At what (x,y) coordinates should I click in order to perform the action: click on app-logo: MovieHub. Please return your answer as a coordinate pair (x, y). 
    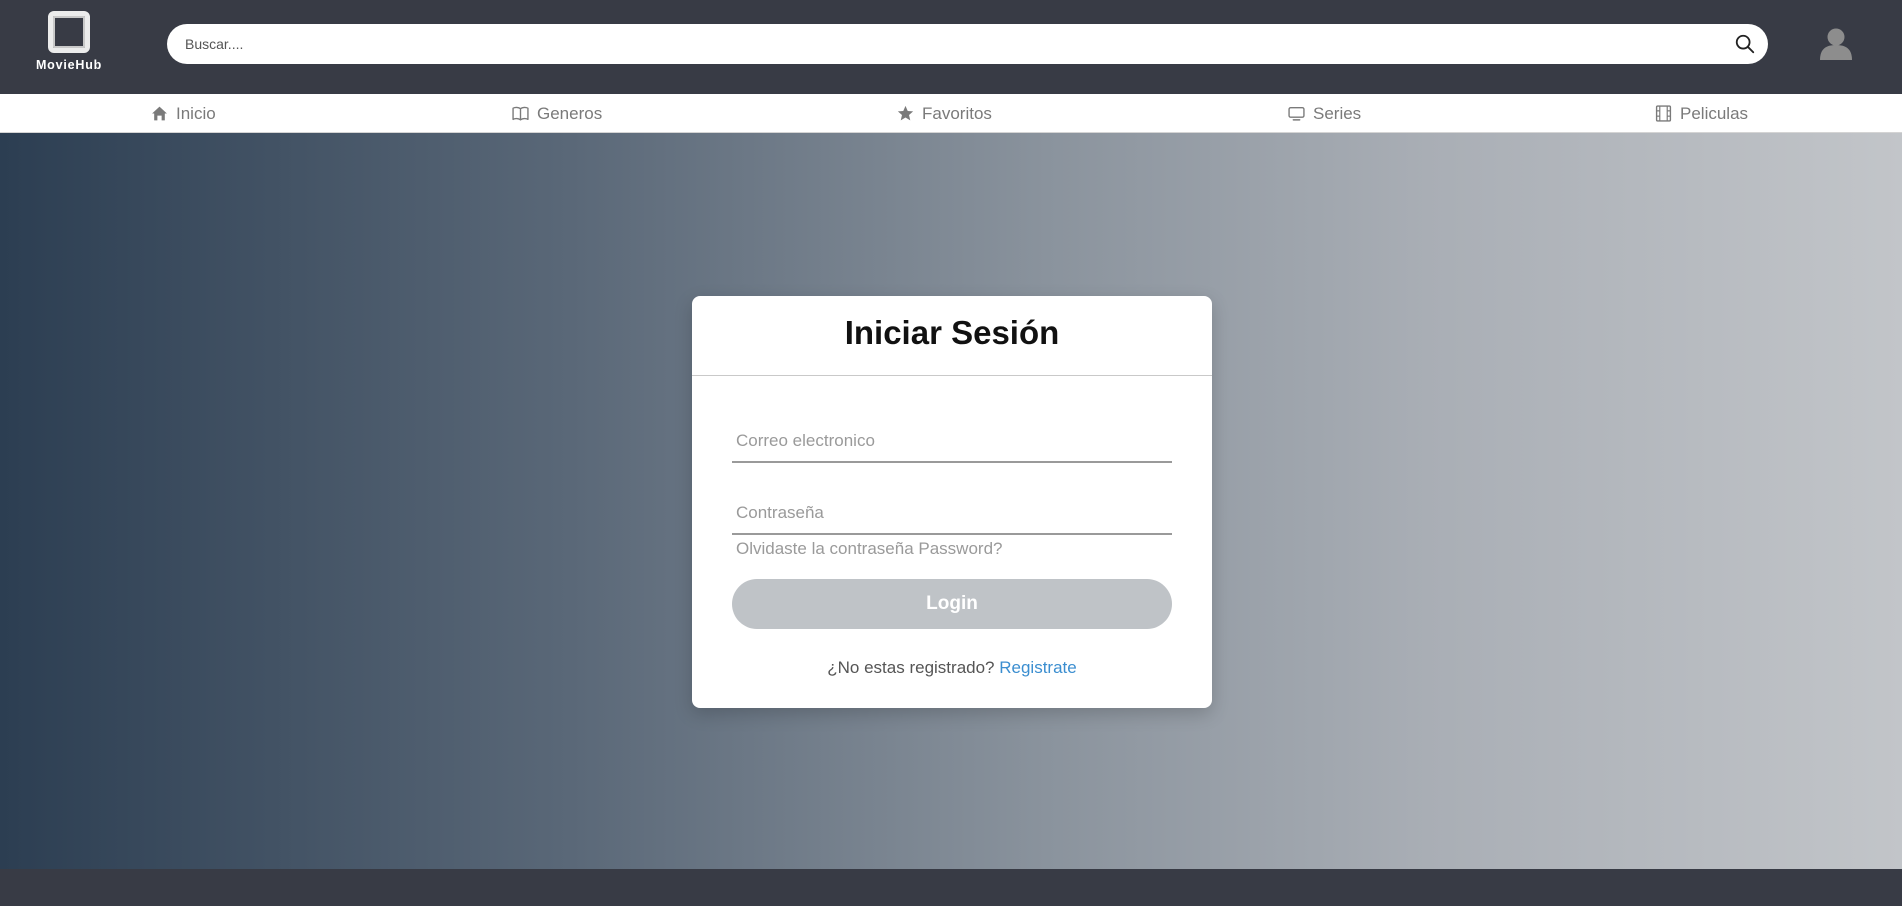
    Looking at the image, I should click on (69, 43).